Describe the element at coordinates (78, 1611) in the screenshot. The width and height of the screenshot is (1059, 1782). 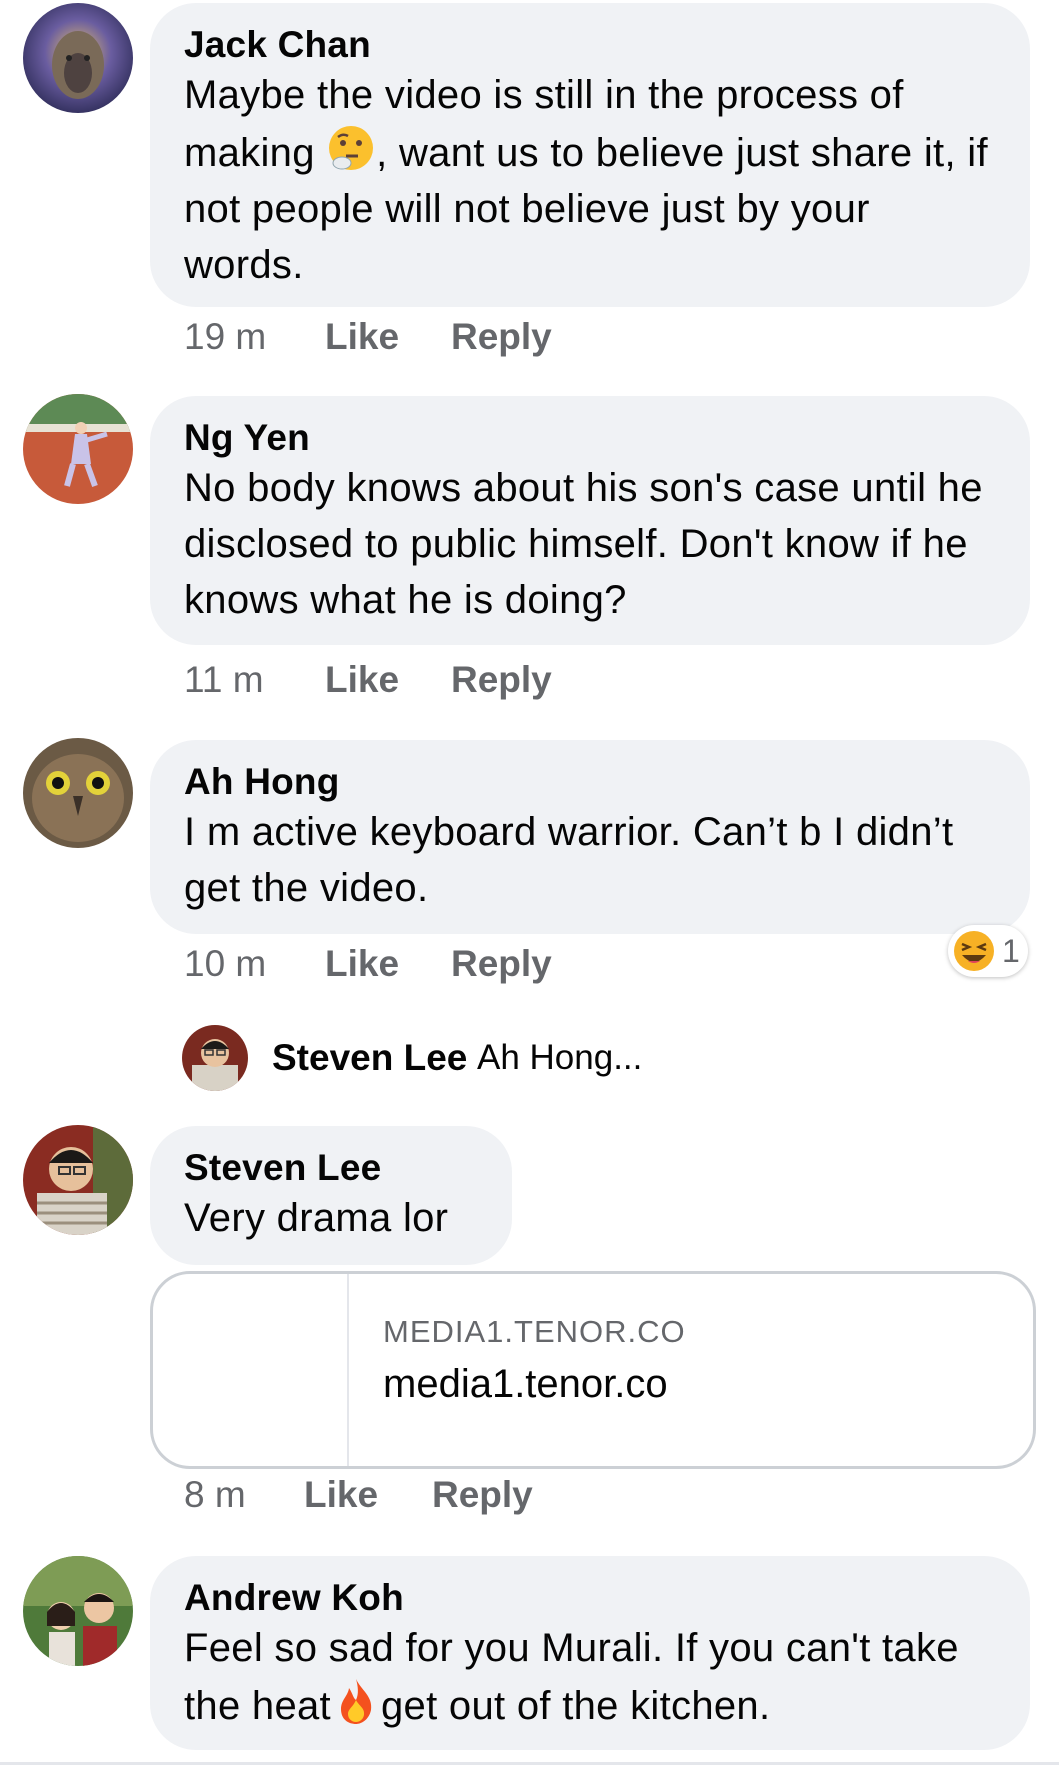
I see `avatar-andrew-koh` at that location.